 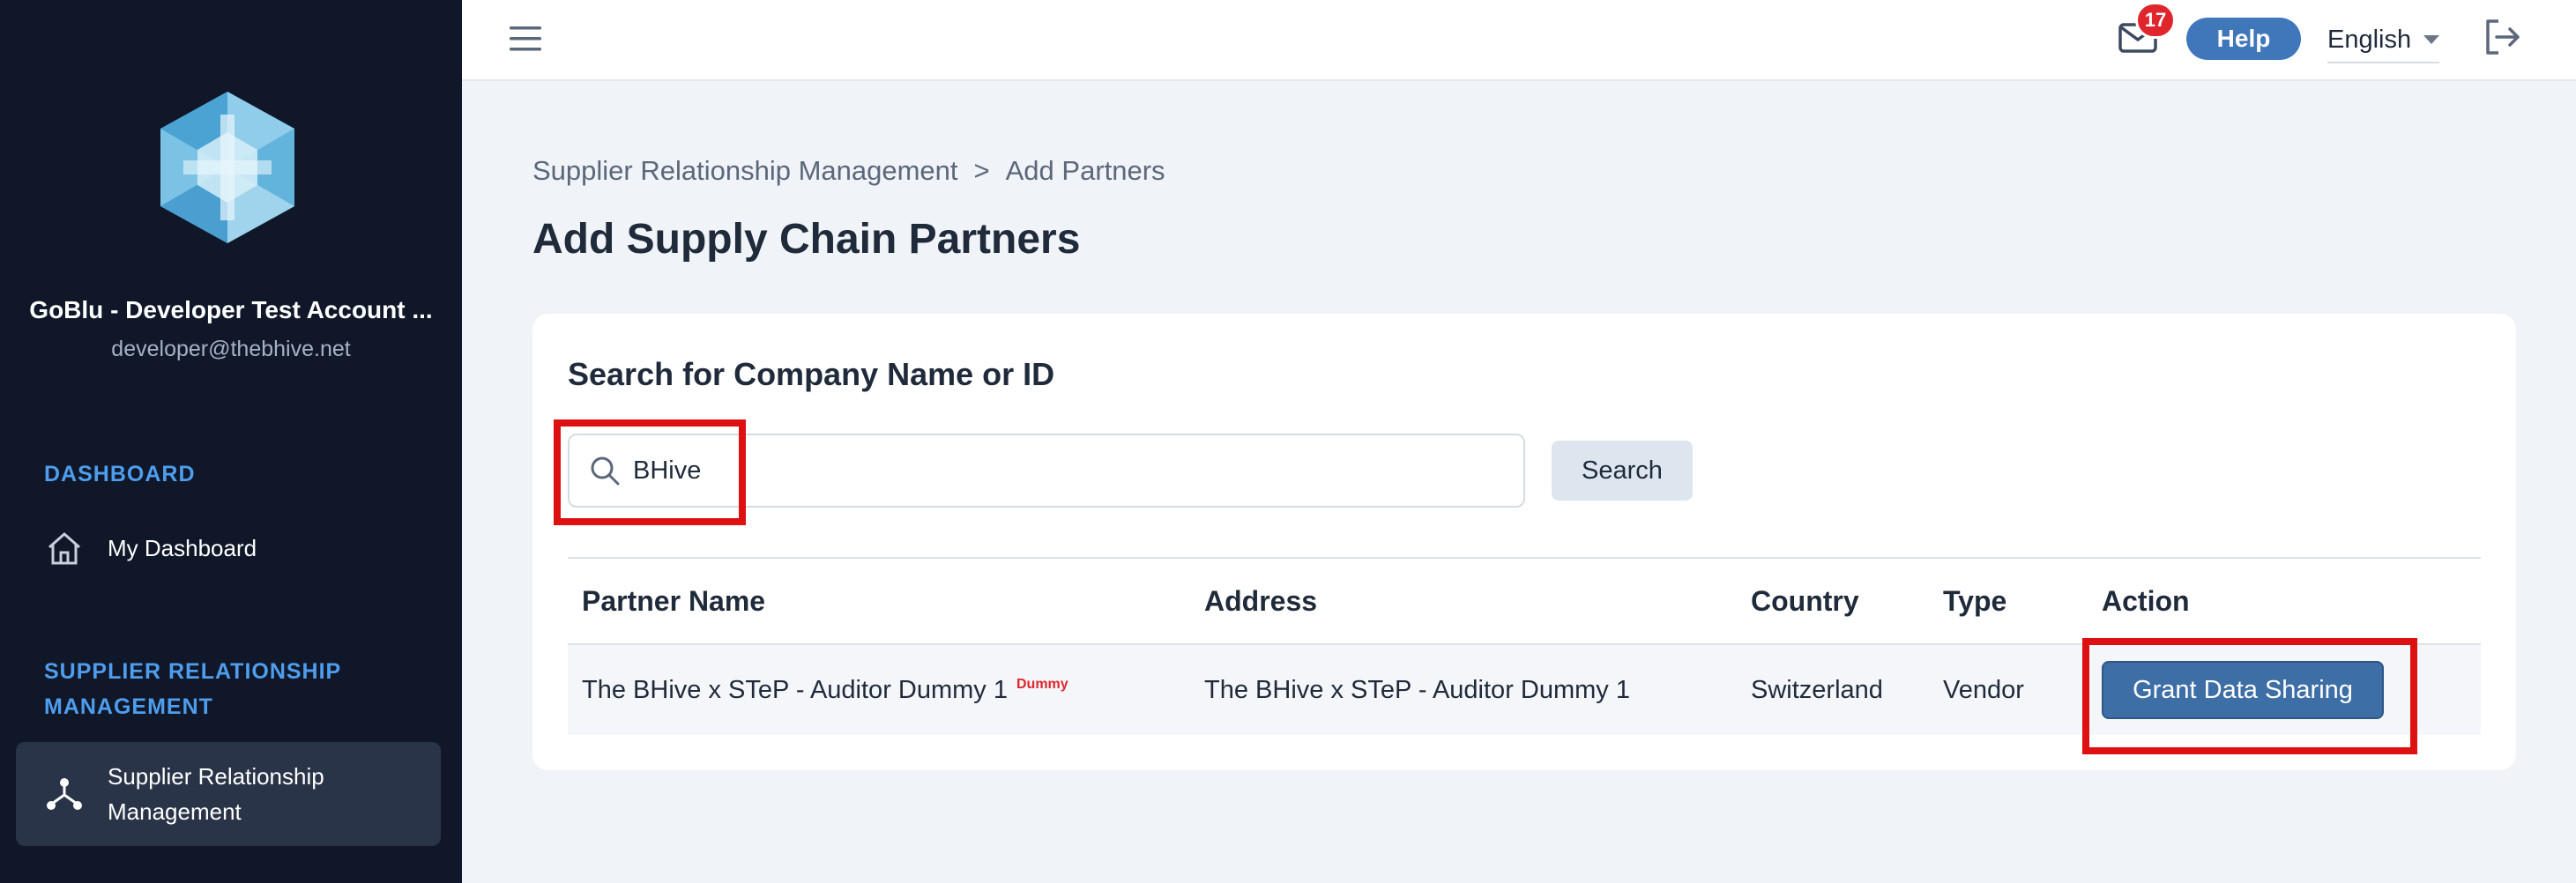 I want to click on sidebar-item-my-dashboard: My Dashboard, so click(x=228, y=548).